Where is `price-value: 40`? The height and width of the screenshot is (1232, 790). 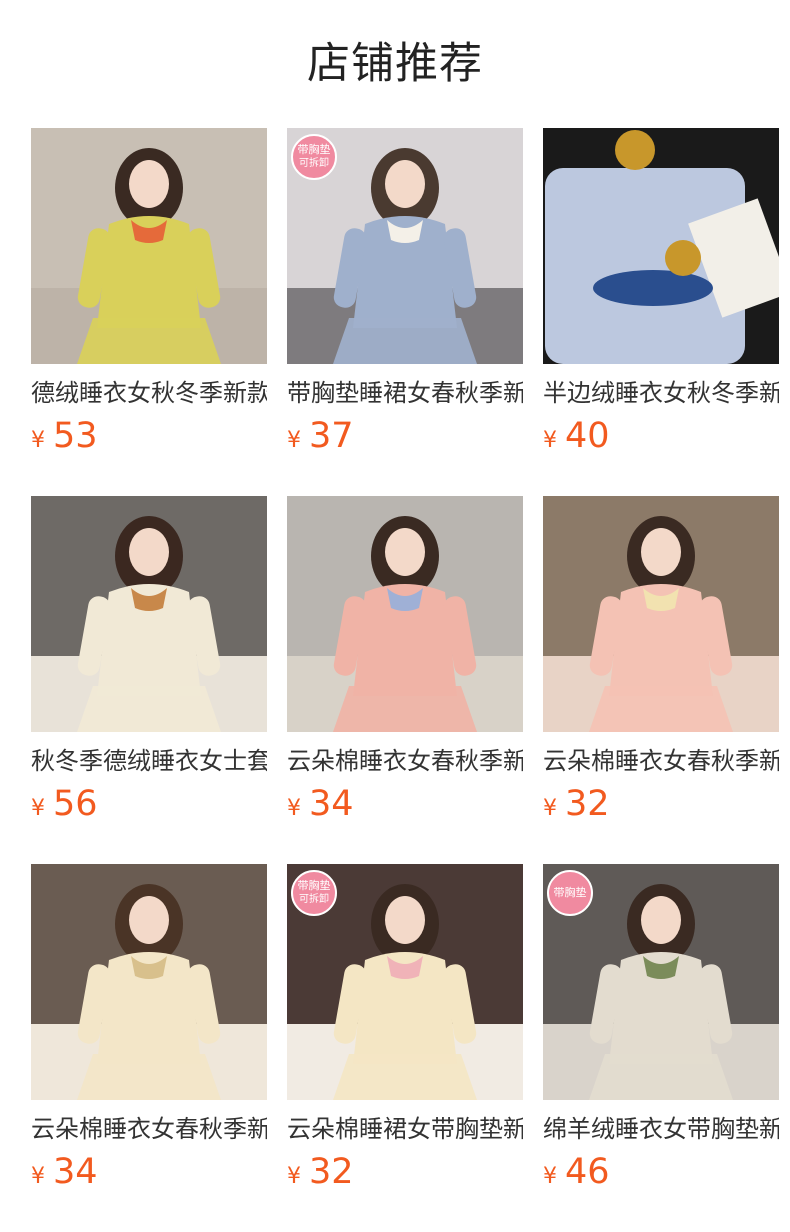 price-value: 40 is located at coordinates (587, 436).